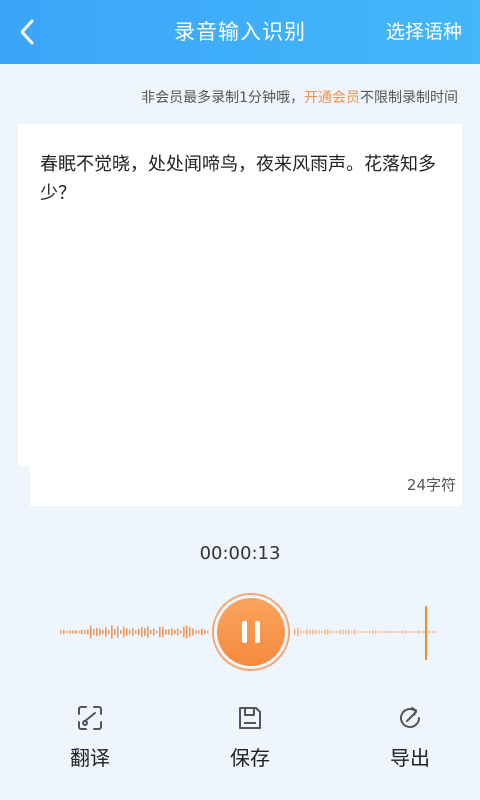 This screenshot has width=480, height=800. I want to click on export-label: 导出, so click(410, 758).